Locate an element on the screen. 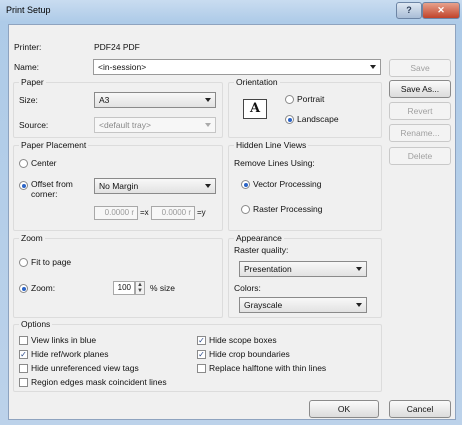 The width and height of the screenshot is (462, 425). cancel-button: Cancel is located at coordinates (420, 409).